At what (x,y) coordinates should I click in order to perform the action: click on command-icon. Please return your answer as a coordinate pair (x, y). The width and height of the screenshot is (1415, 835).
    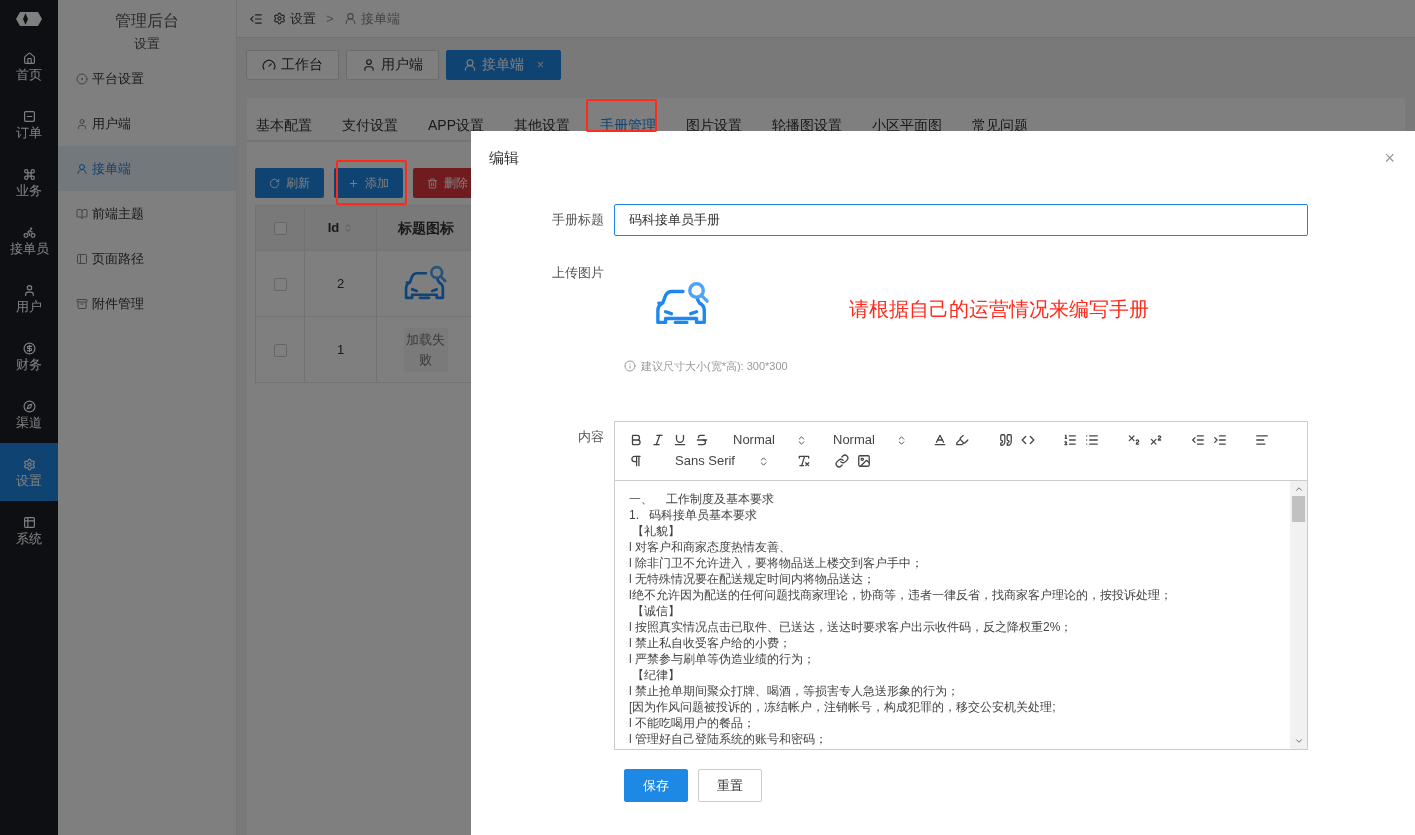
    Looking at the image, I should click on (29, 174).